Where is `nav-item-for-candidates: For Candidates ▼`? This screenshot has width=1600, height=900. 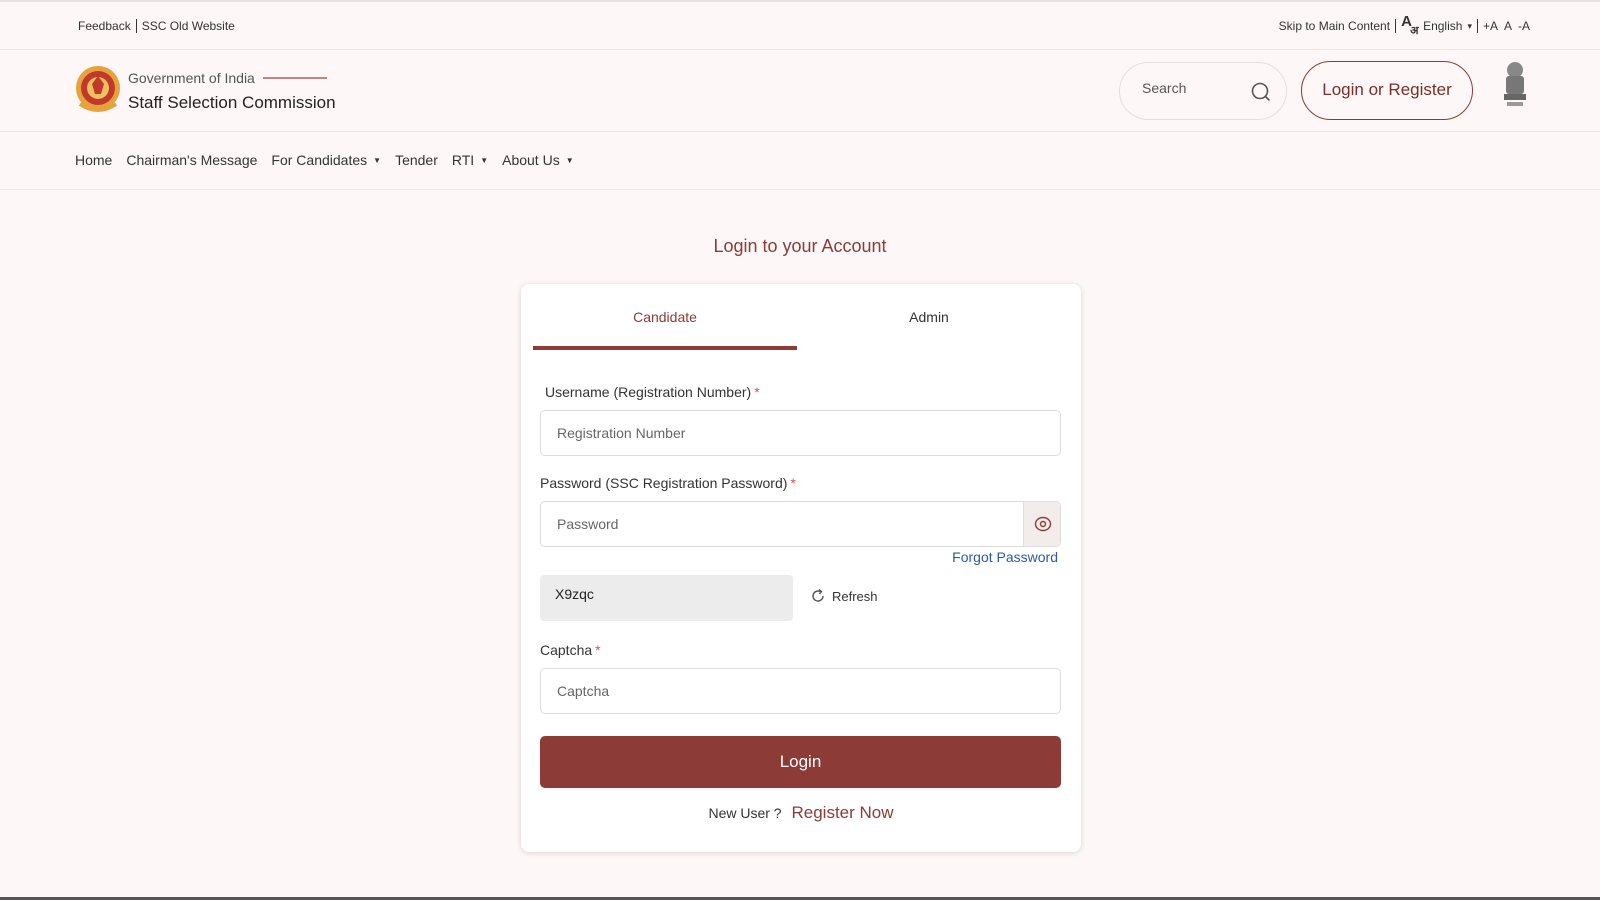
nav-item-for-candidates: For Candidates ▼ is located at coordinates (326, 160).